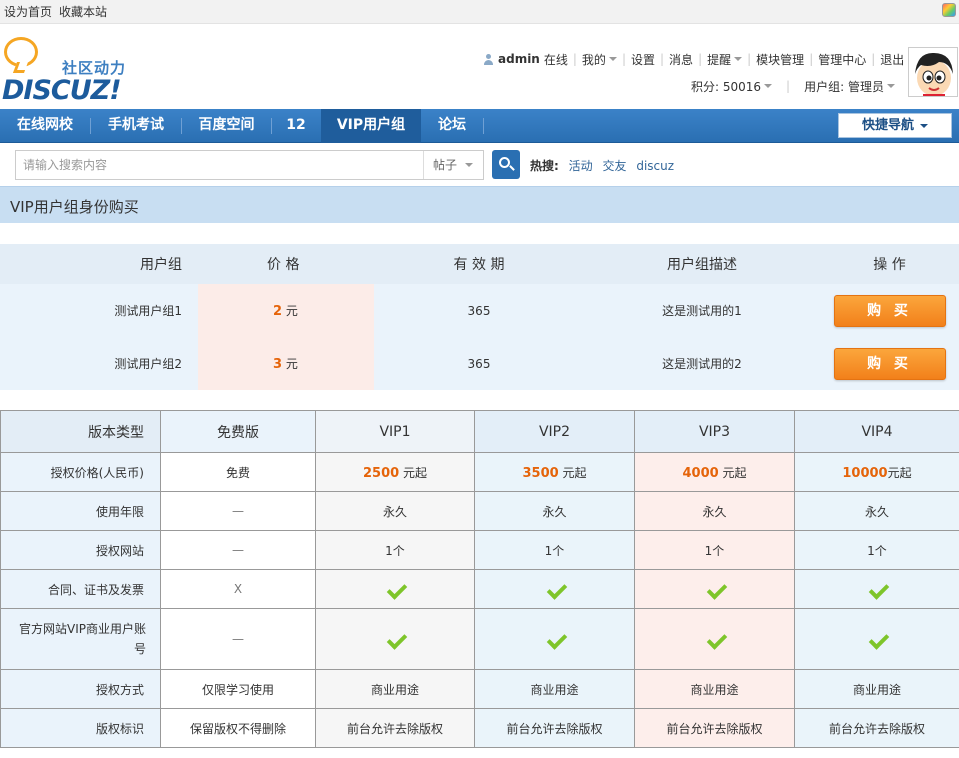 The width and height of the screenshot is (959, 758). I want to click on price-unit: 元, so click(291, 311).